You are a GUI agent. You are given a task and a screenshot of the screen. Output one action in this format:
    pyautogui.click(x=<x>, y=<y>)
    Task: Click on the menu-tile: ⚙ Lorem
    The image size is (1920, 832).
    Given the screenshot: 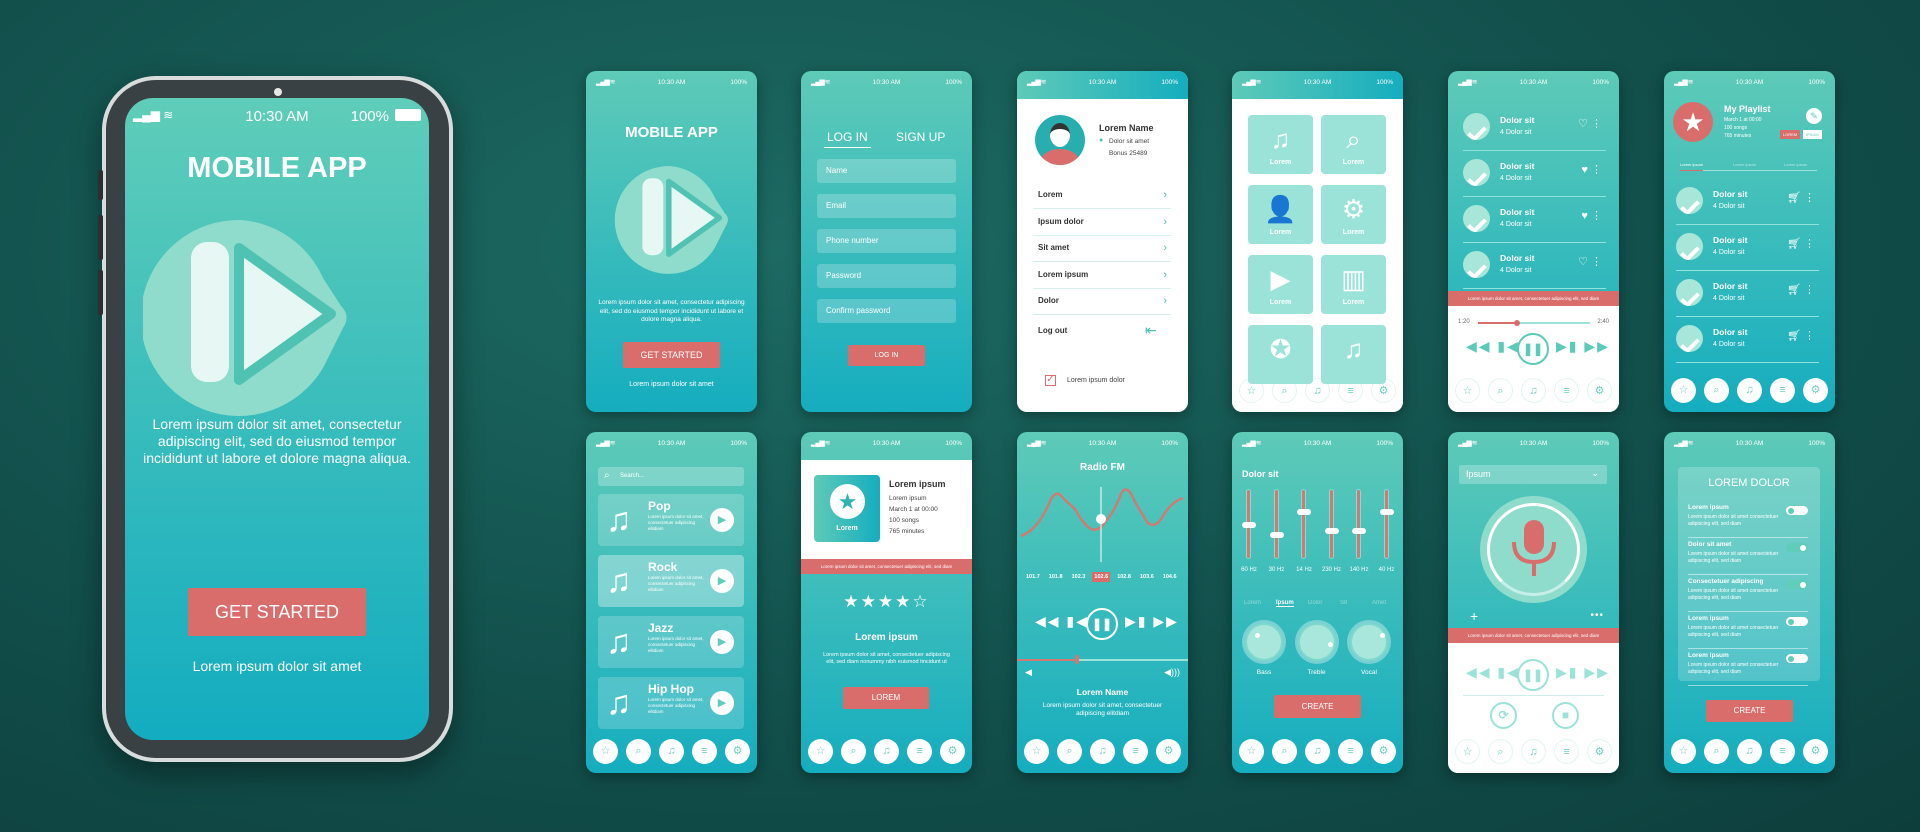 What is the action you would take?
    pyautogui.click(x=1353, y=214)
    